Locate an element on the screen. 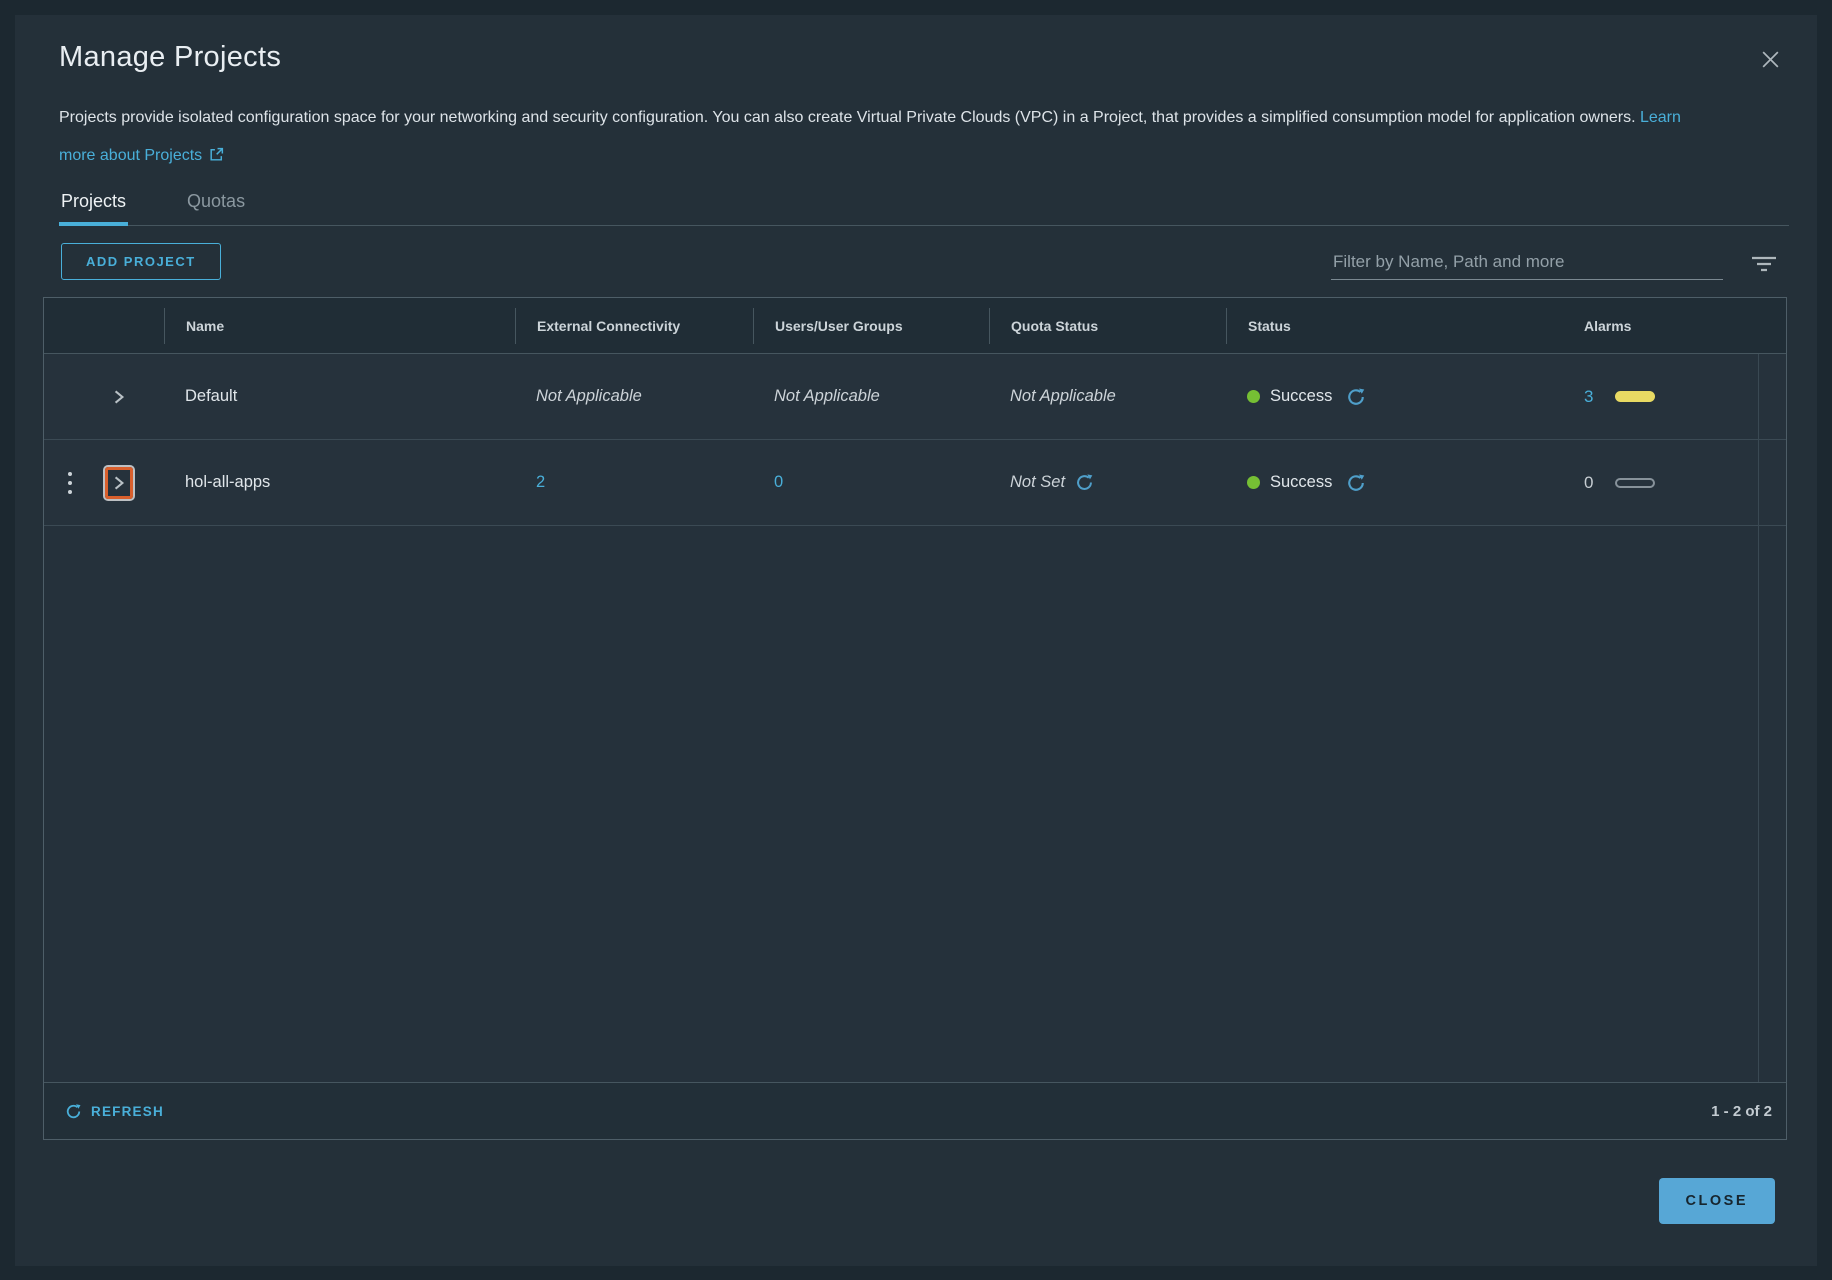 The width and height of the screenshot is (1832, 1280). dialog-header: Manage Projects is located at coordinates (916, 60).